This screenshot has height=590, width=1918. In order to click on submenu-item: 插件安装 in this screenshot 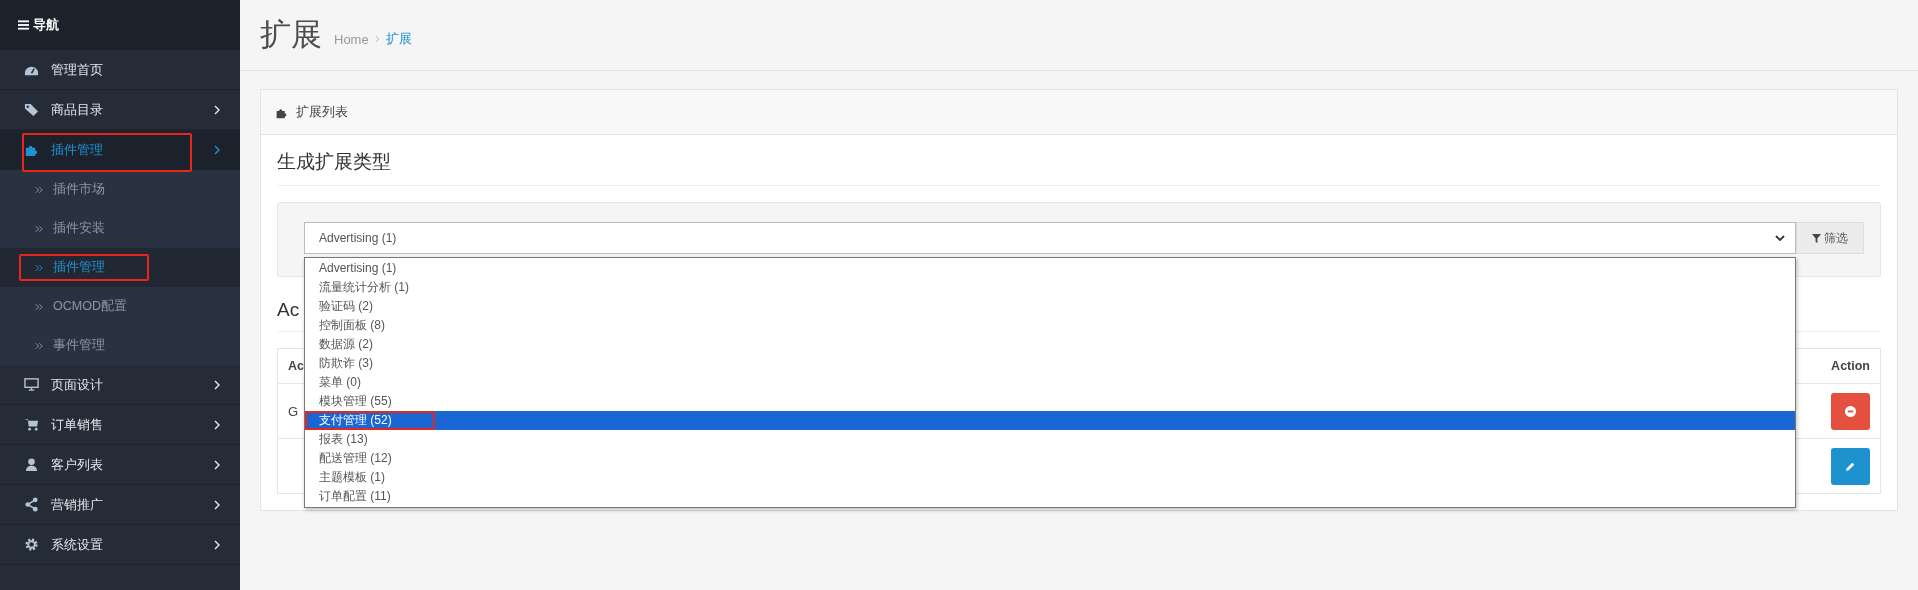, I will do `click(120, 228)`.